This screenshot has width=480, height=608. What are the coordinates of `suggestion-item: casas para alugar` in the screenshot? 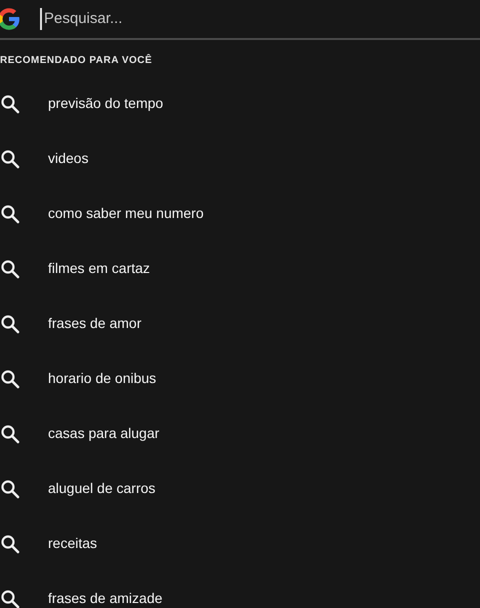 It's located at (240, 433).